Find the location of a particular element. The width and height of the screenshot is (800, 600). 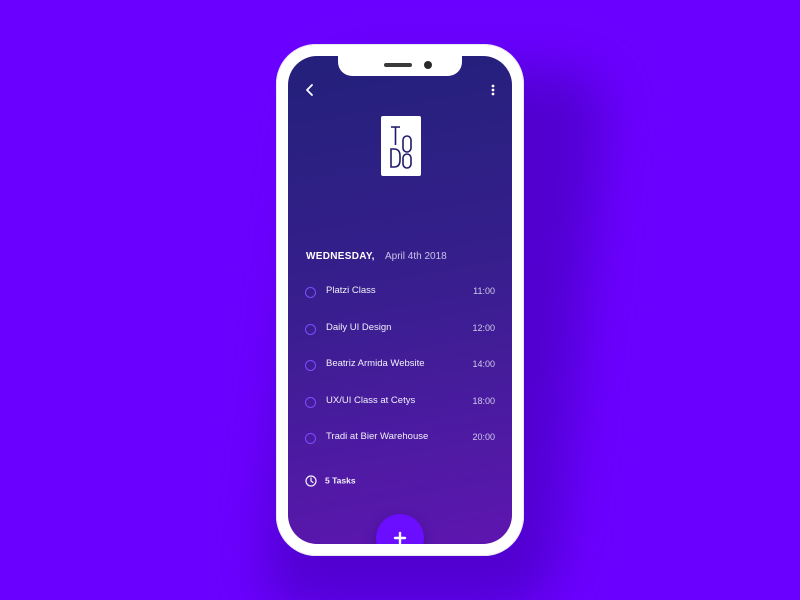

task-name: Daily UI Design is located at coordinates (359, 327).